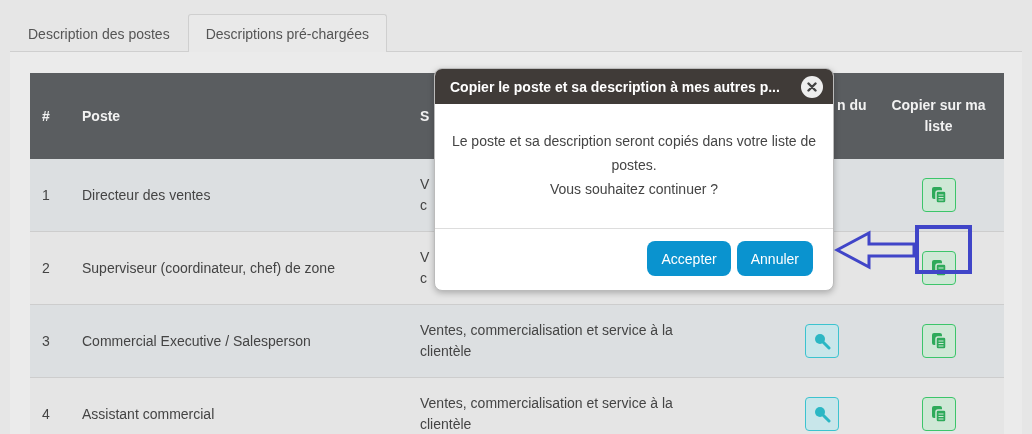  What do you see at coordinates (287, 33) in the screenshot?
I see `tab: Descriptions pré-chargées` at bounding box center [287, 33].